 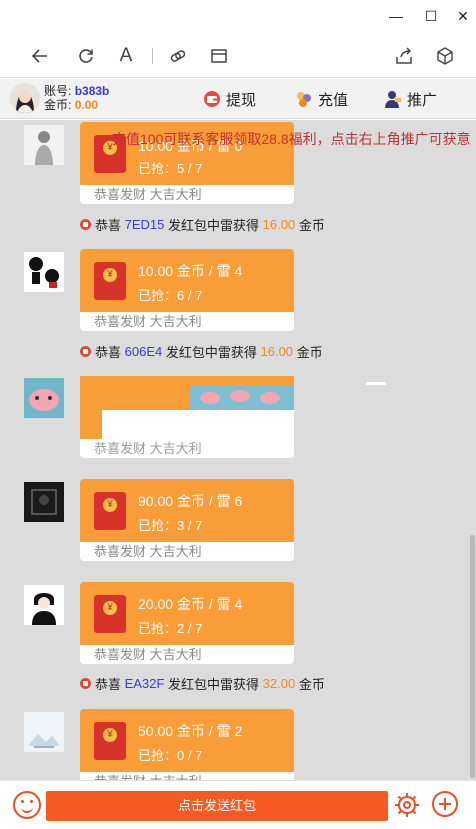 I want to click on emoji-icon, so click(x=27, y=805).